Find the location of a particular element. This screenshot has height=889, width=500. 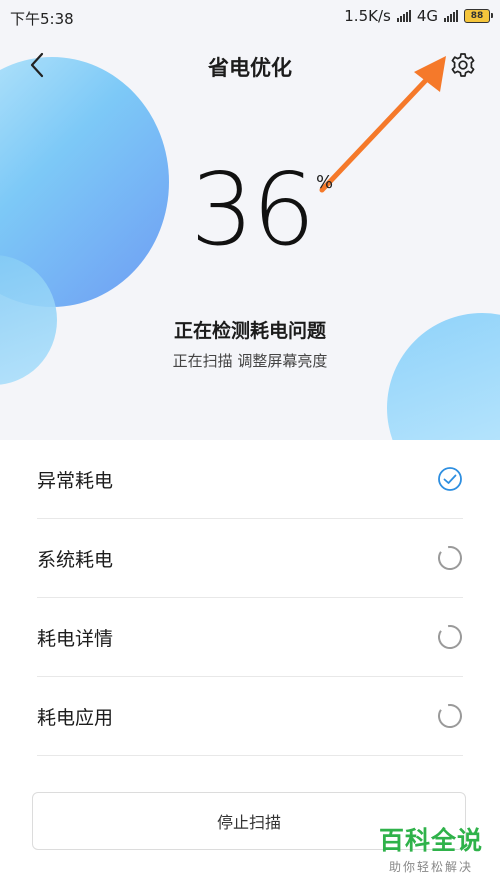

status-time: 下午5:38 is located at coordinates (42, 19).